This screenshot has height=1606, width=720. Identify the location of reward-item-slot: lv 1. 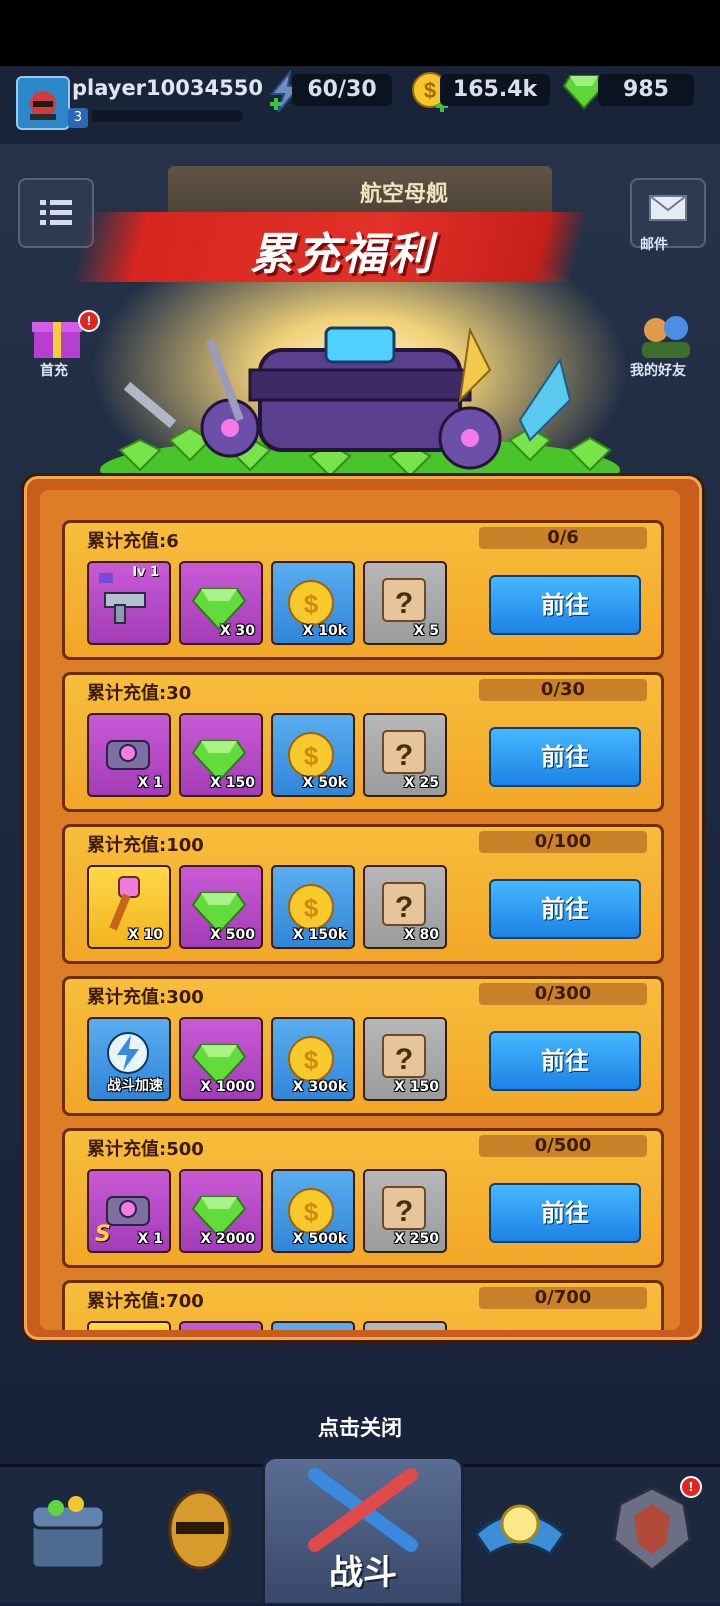
(129, 603).